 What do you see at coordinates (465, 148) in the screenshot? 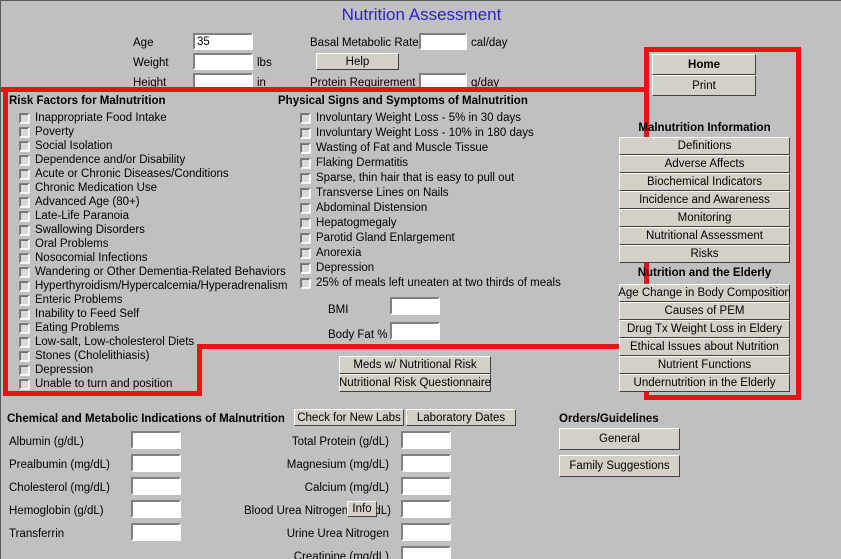
I see `physical-sign-row: Wasting of Fat and Muscle Tissue` at bounding box center [465, 148].